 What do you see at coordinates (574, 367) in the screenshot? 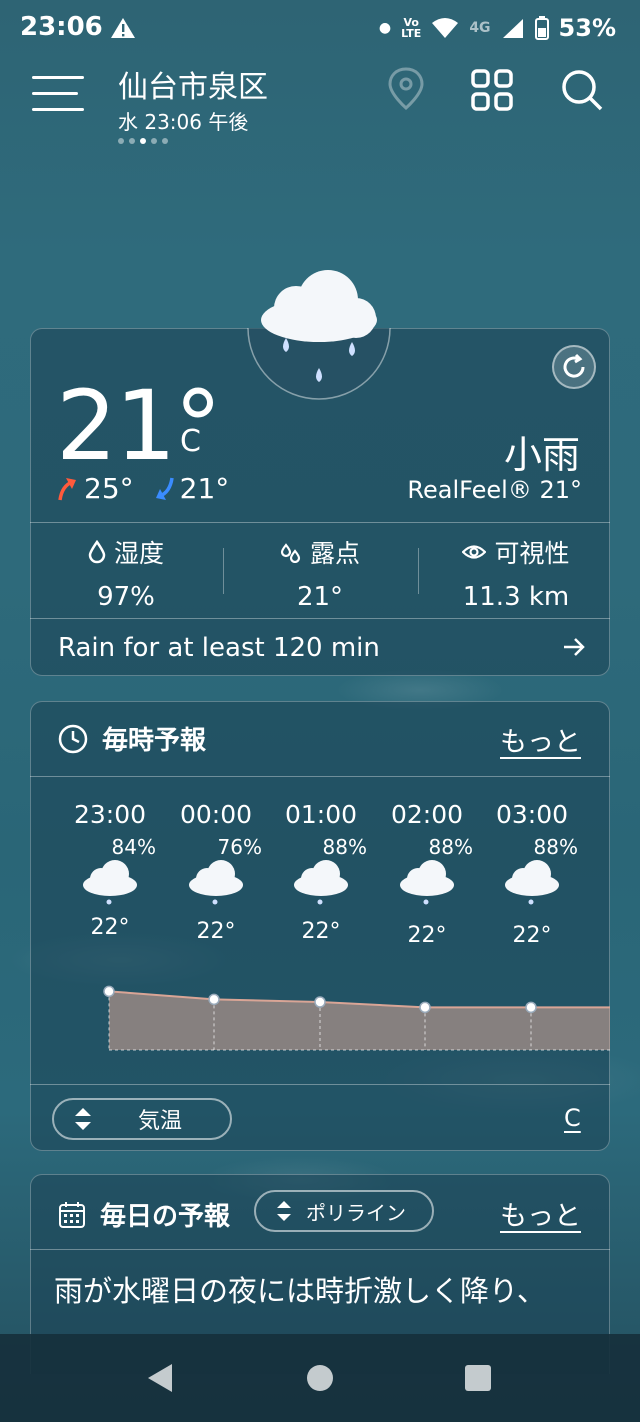
I see `refresh-icon` at bounding box center [574, 367].